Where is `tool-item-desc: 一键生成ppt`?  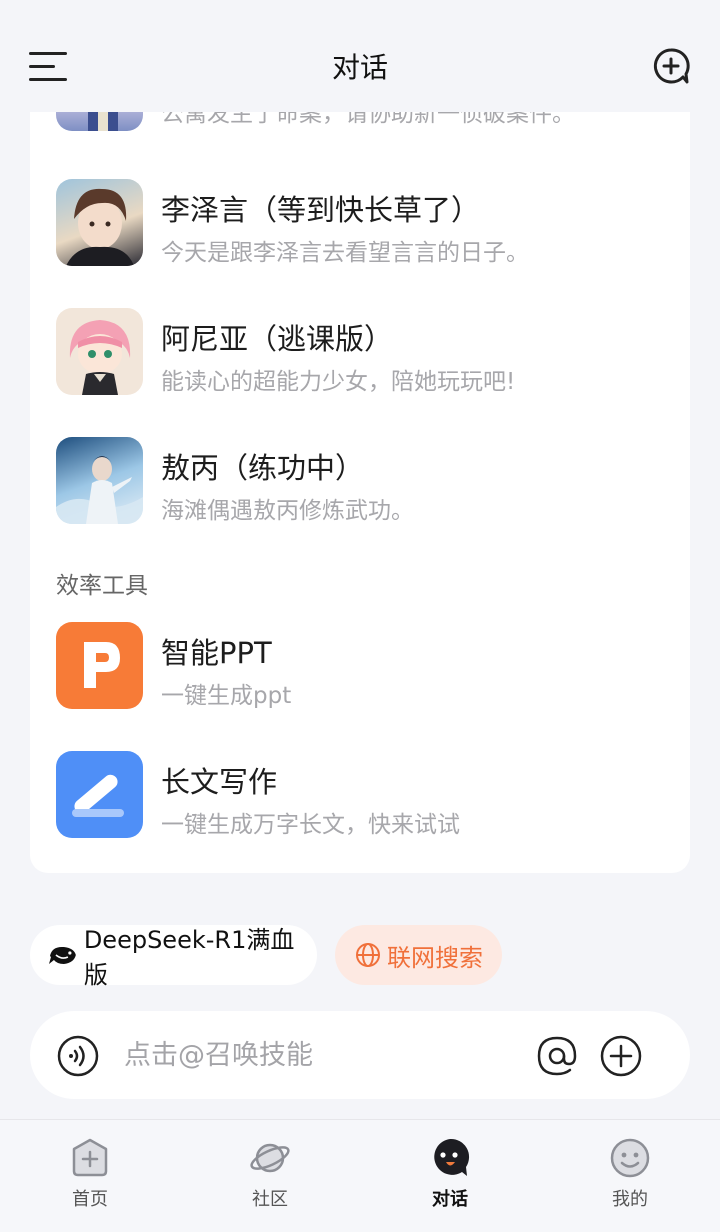 tool-item-desc: 一键生成ppt is located at coordinates (226, 696).